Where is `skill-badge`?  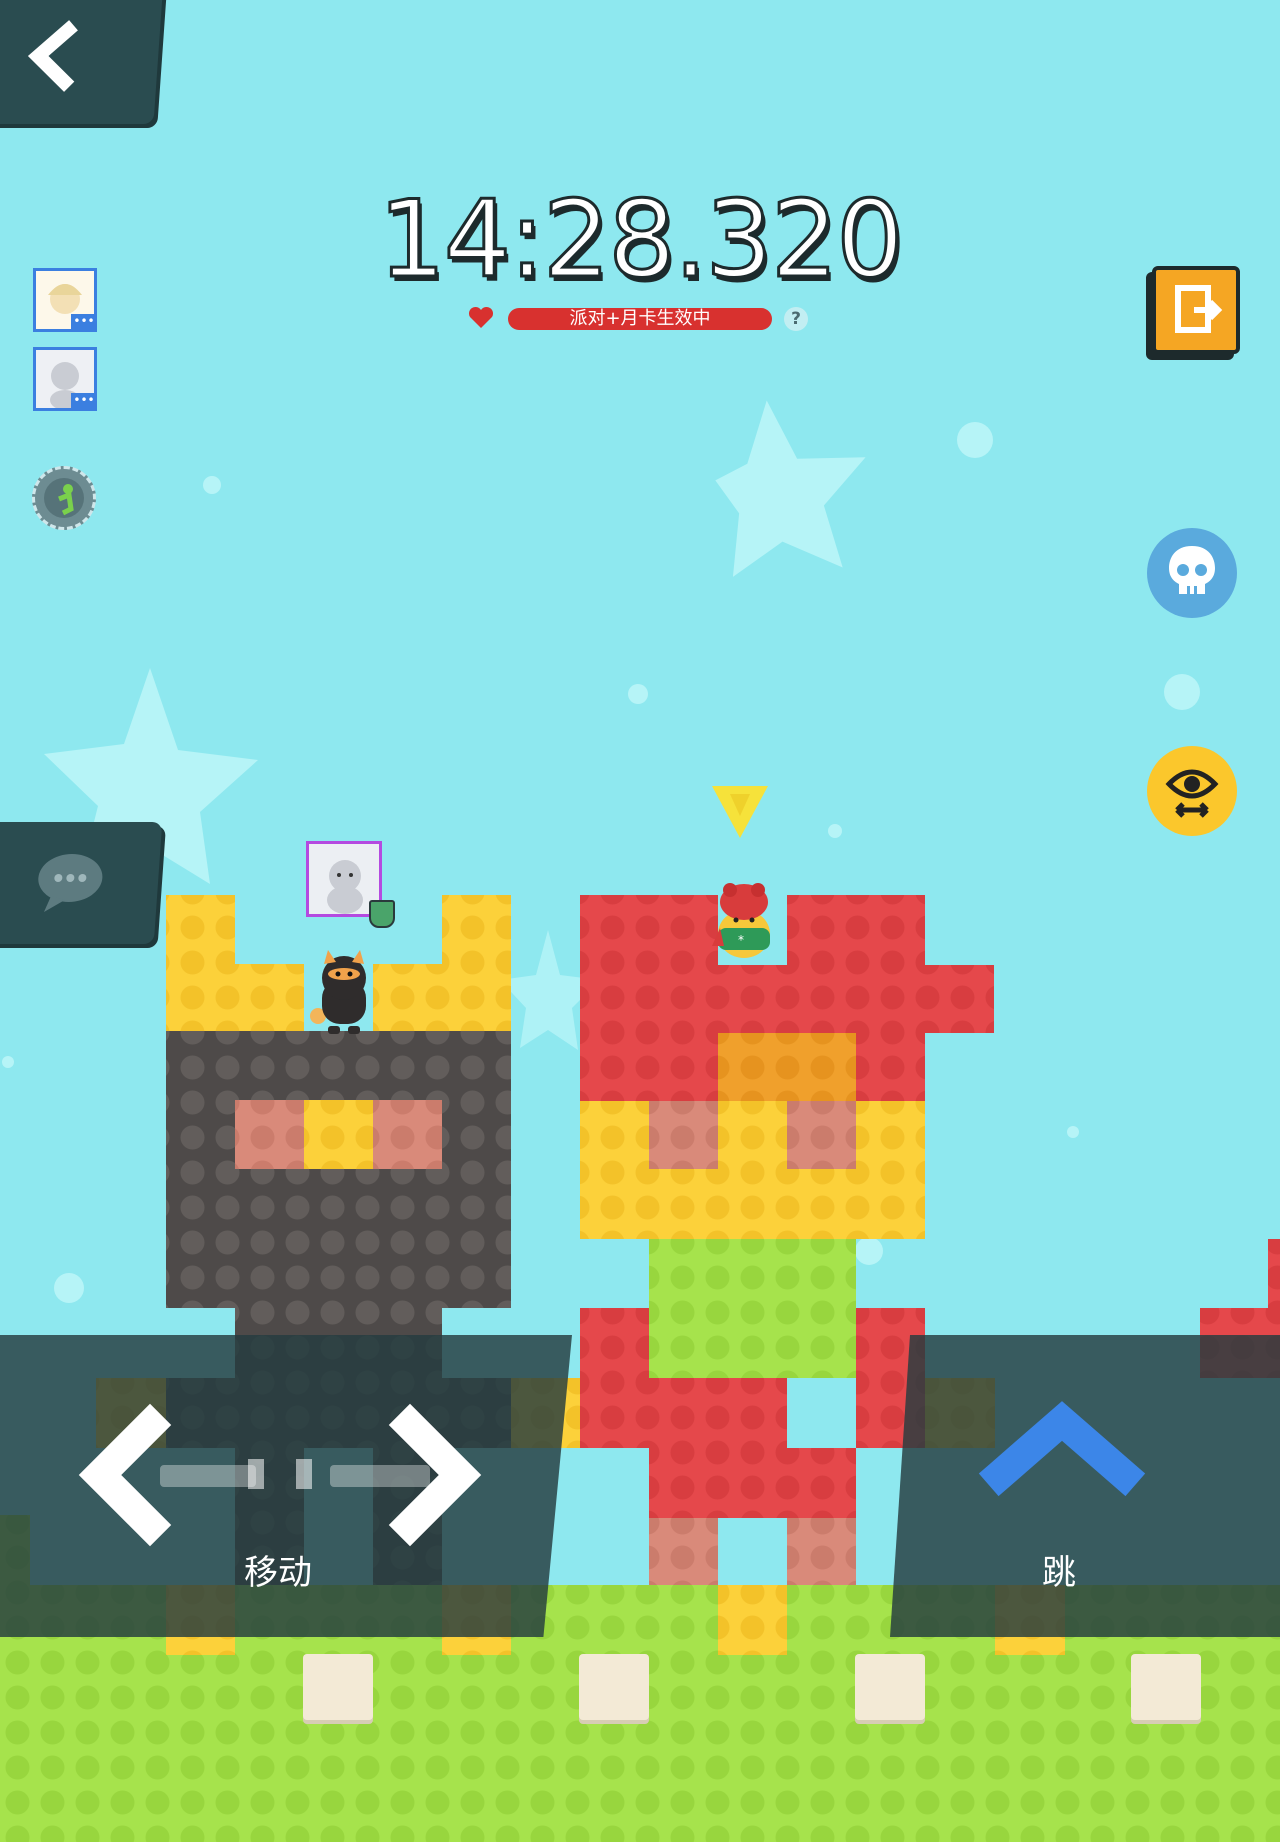 skill-badge is located at coordinates (64, 498).